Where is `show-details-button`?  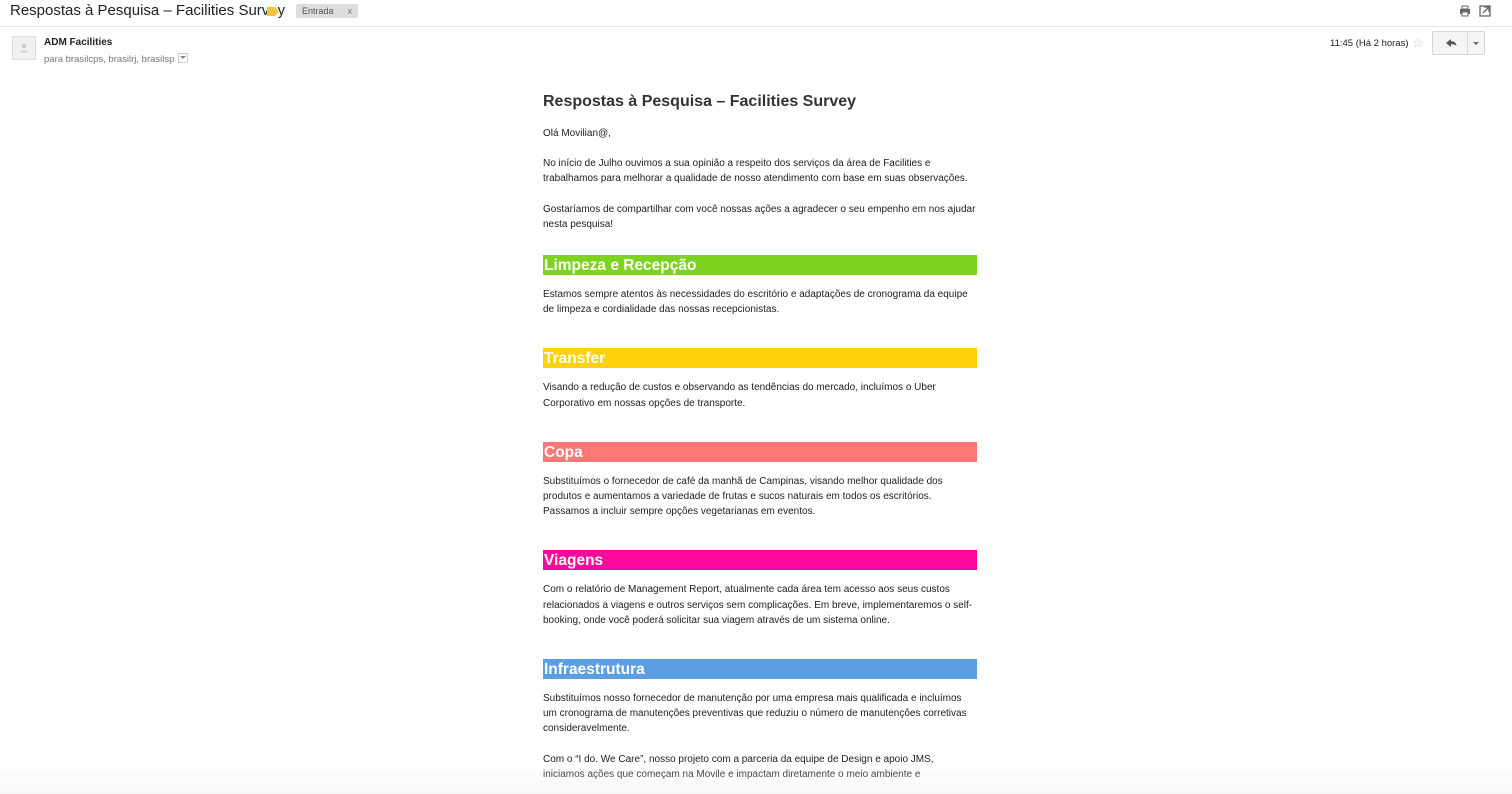
show-details-button is located at coordinates (183, 58).